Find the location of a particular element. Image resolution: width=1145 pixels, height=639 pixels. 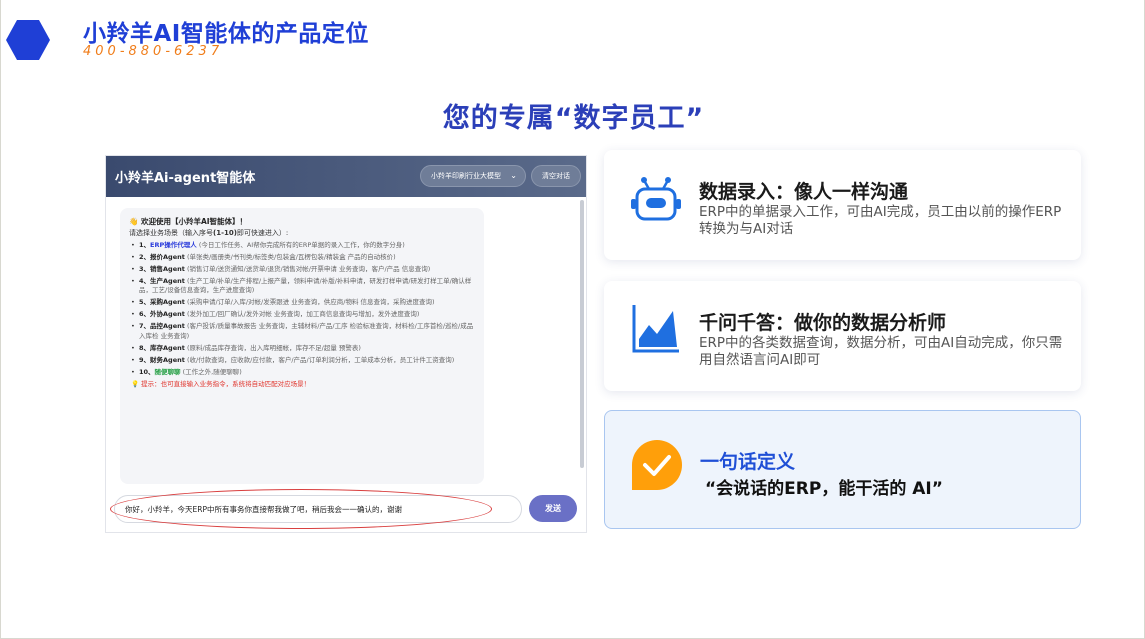

send-button: 发送 is located at coordinates (553, 508).